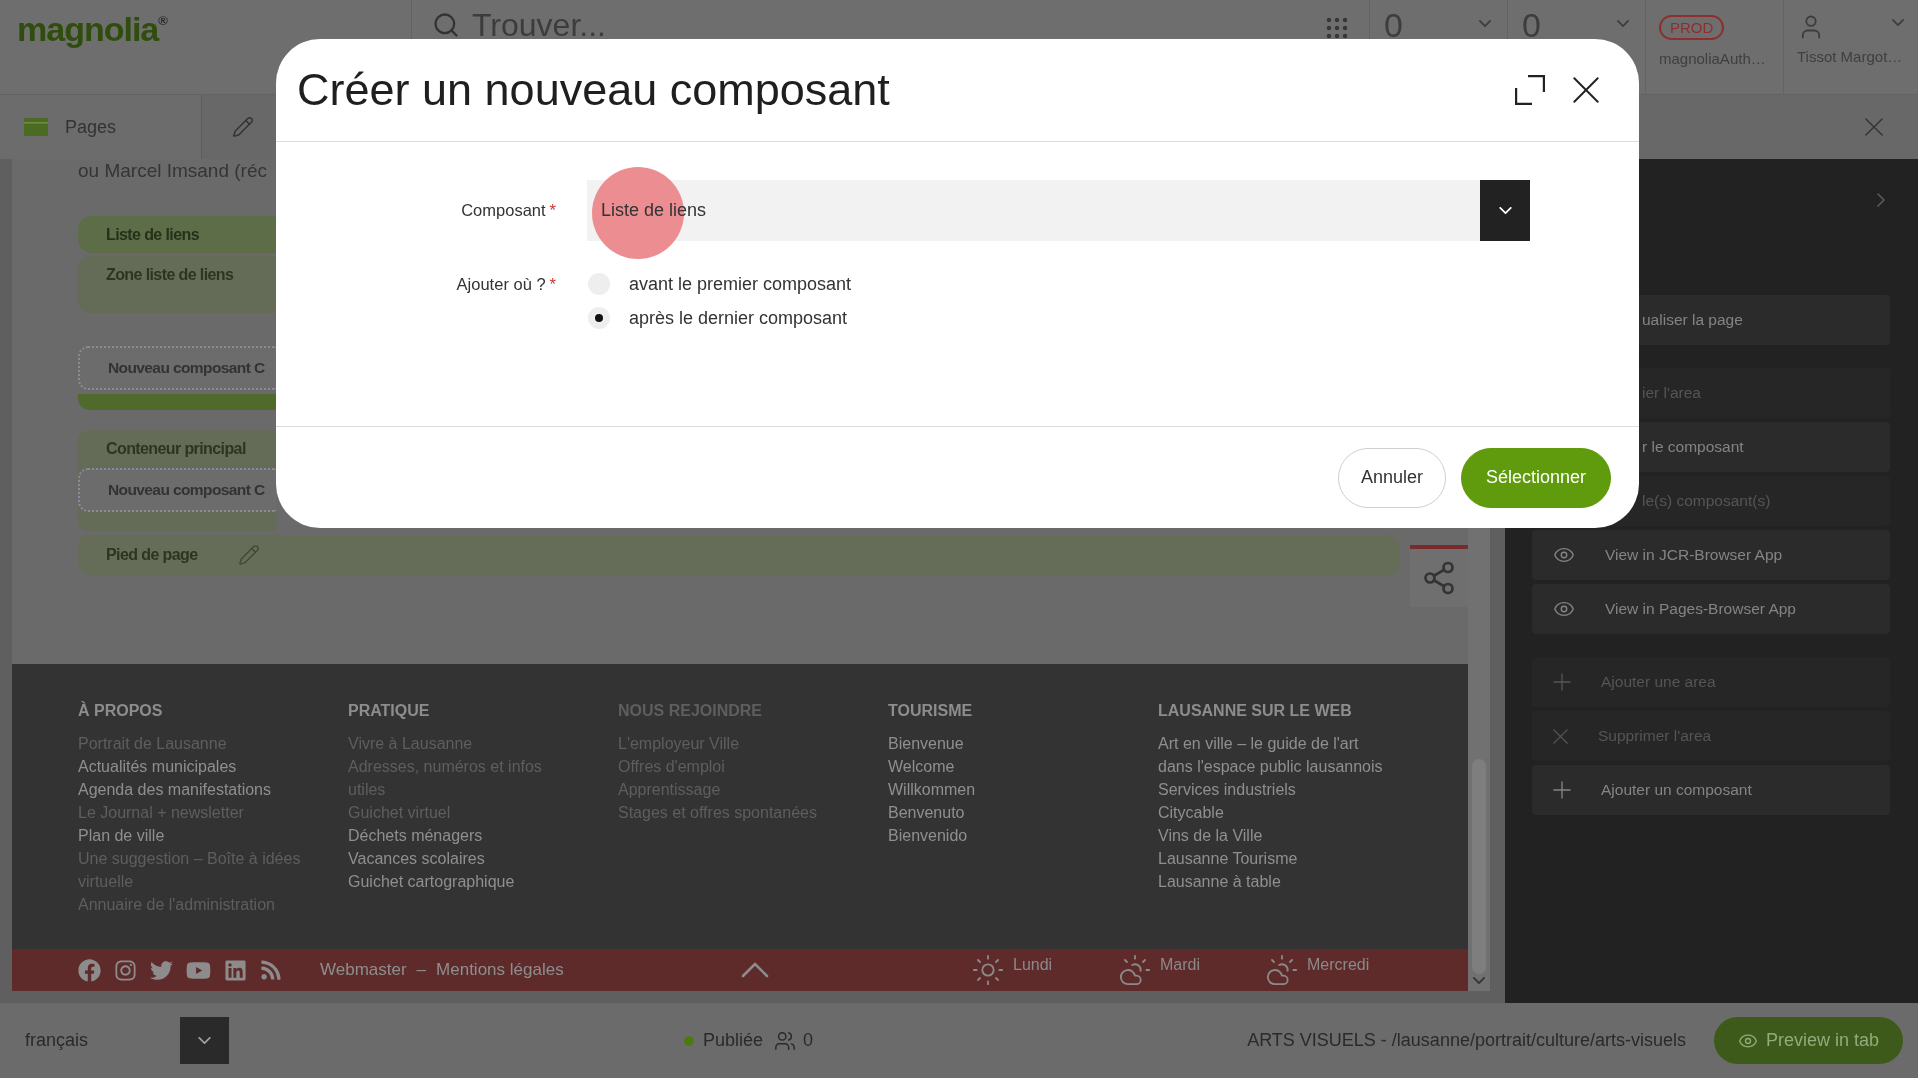 The width and height of the screenshot is (1918, 1078). What do you see at coordinates (1338, 965) in the screenshot?
I see `weather-day: Mercredi` at bounding box center [1338, 965].